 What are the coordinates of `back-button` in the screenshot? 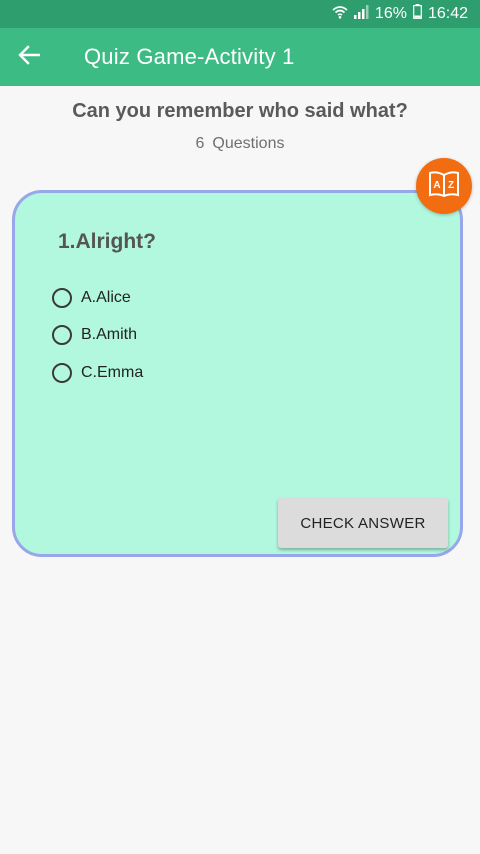 It's located at (29, 57).